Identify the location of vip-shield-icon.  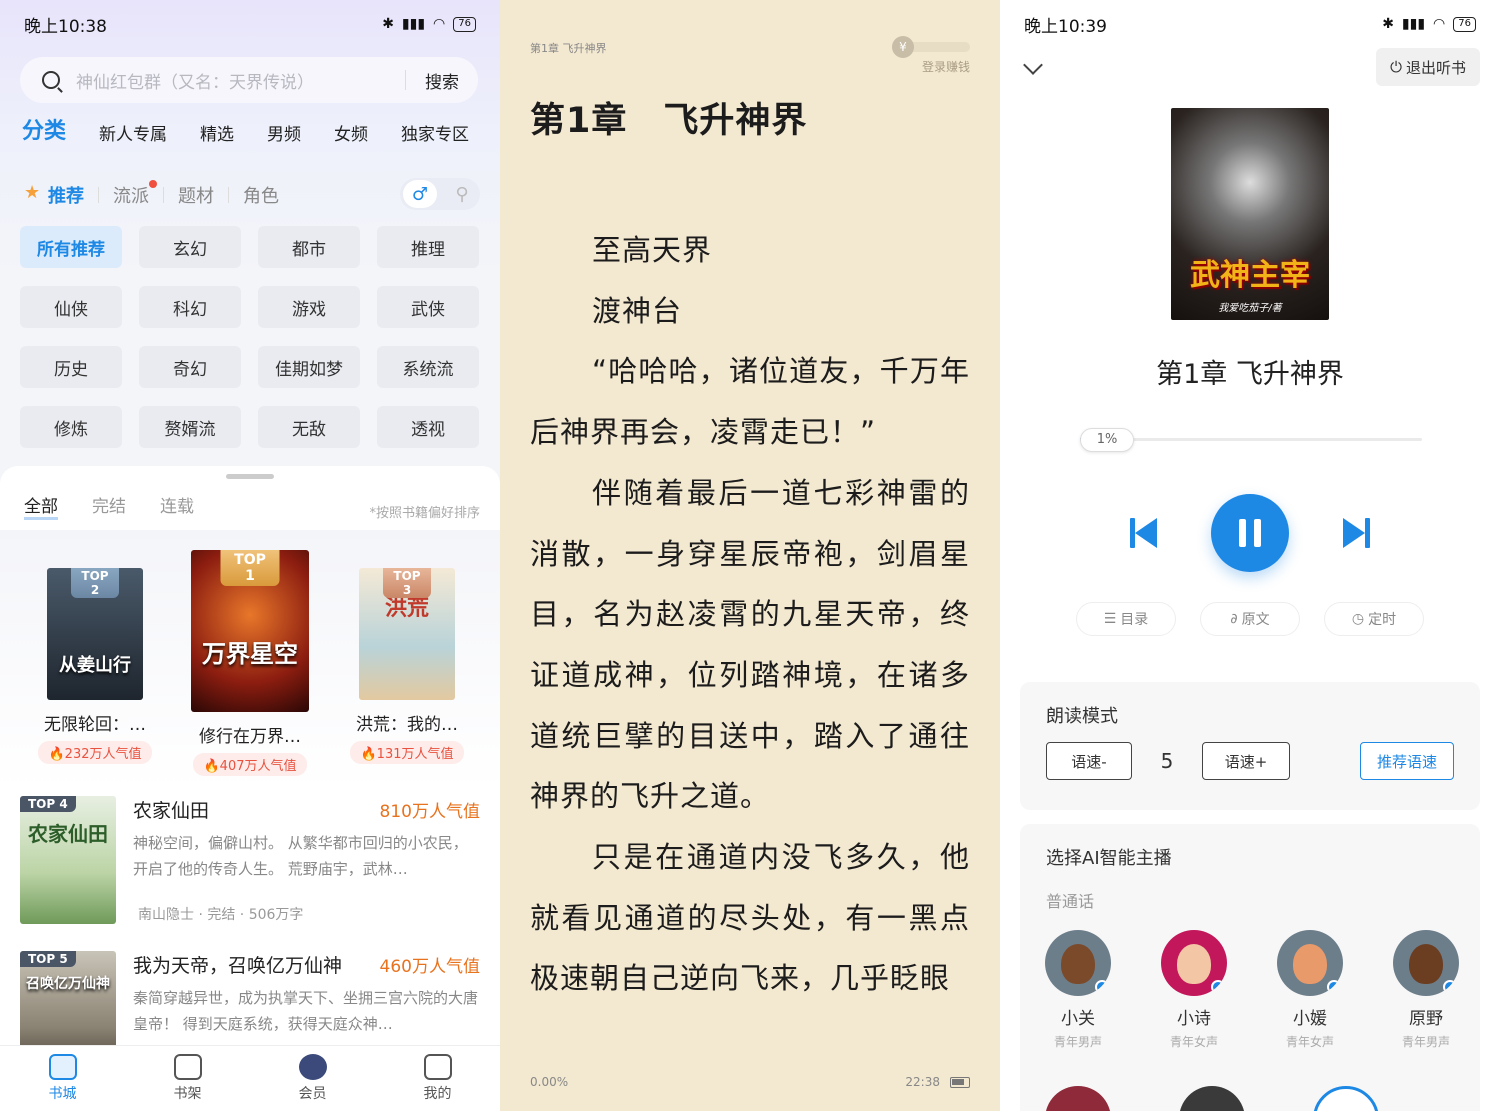
(312, 1067).